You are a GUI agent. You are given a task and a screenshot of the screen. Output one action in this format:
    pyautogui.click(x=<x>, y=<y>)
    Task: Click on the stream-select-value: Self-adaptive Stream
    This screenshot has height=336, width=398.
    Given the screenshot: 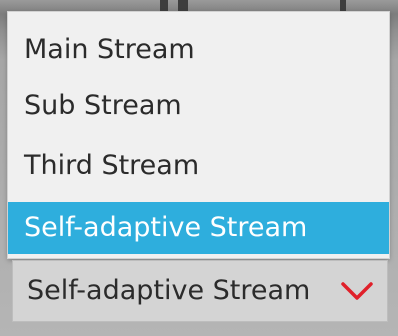 What is the action you would take?
    pyautogui.click(x=169, y=290)
    